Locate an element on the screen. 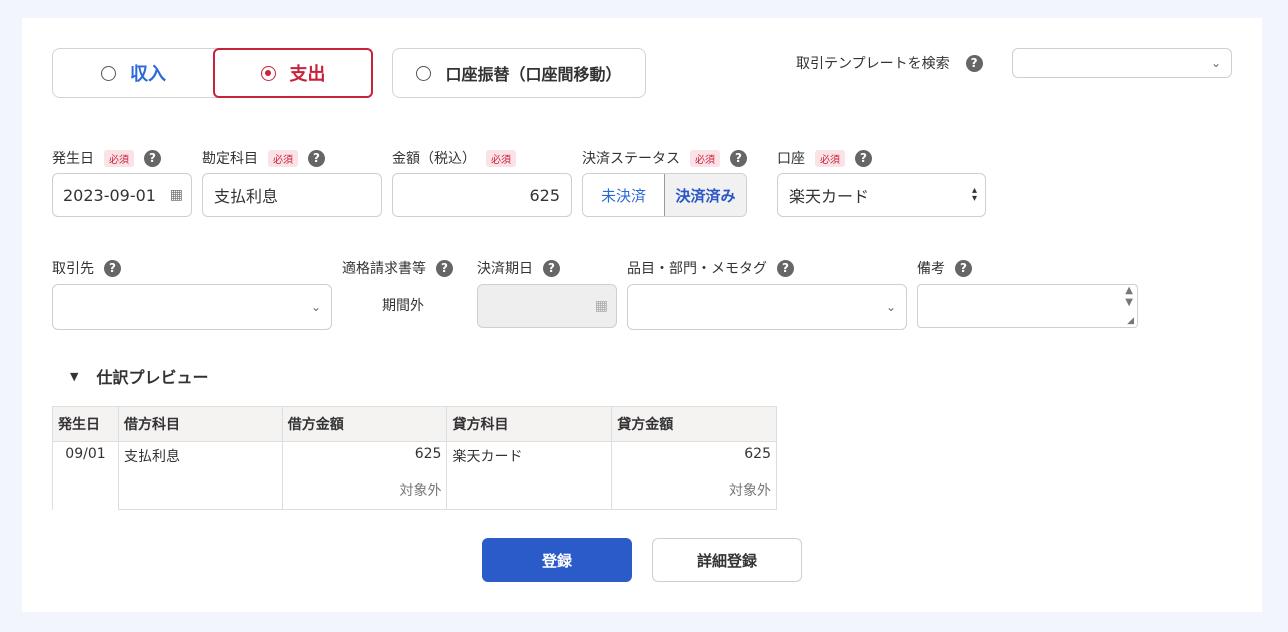  table-row: 09/01 支払利息 625 楽天カード 625 is located at coordinates (414, 475).